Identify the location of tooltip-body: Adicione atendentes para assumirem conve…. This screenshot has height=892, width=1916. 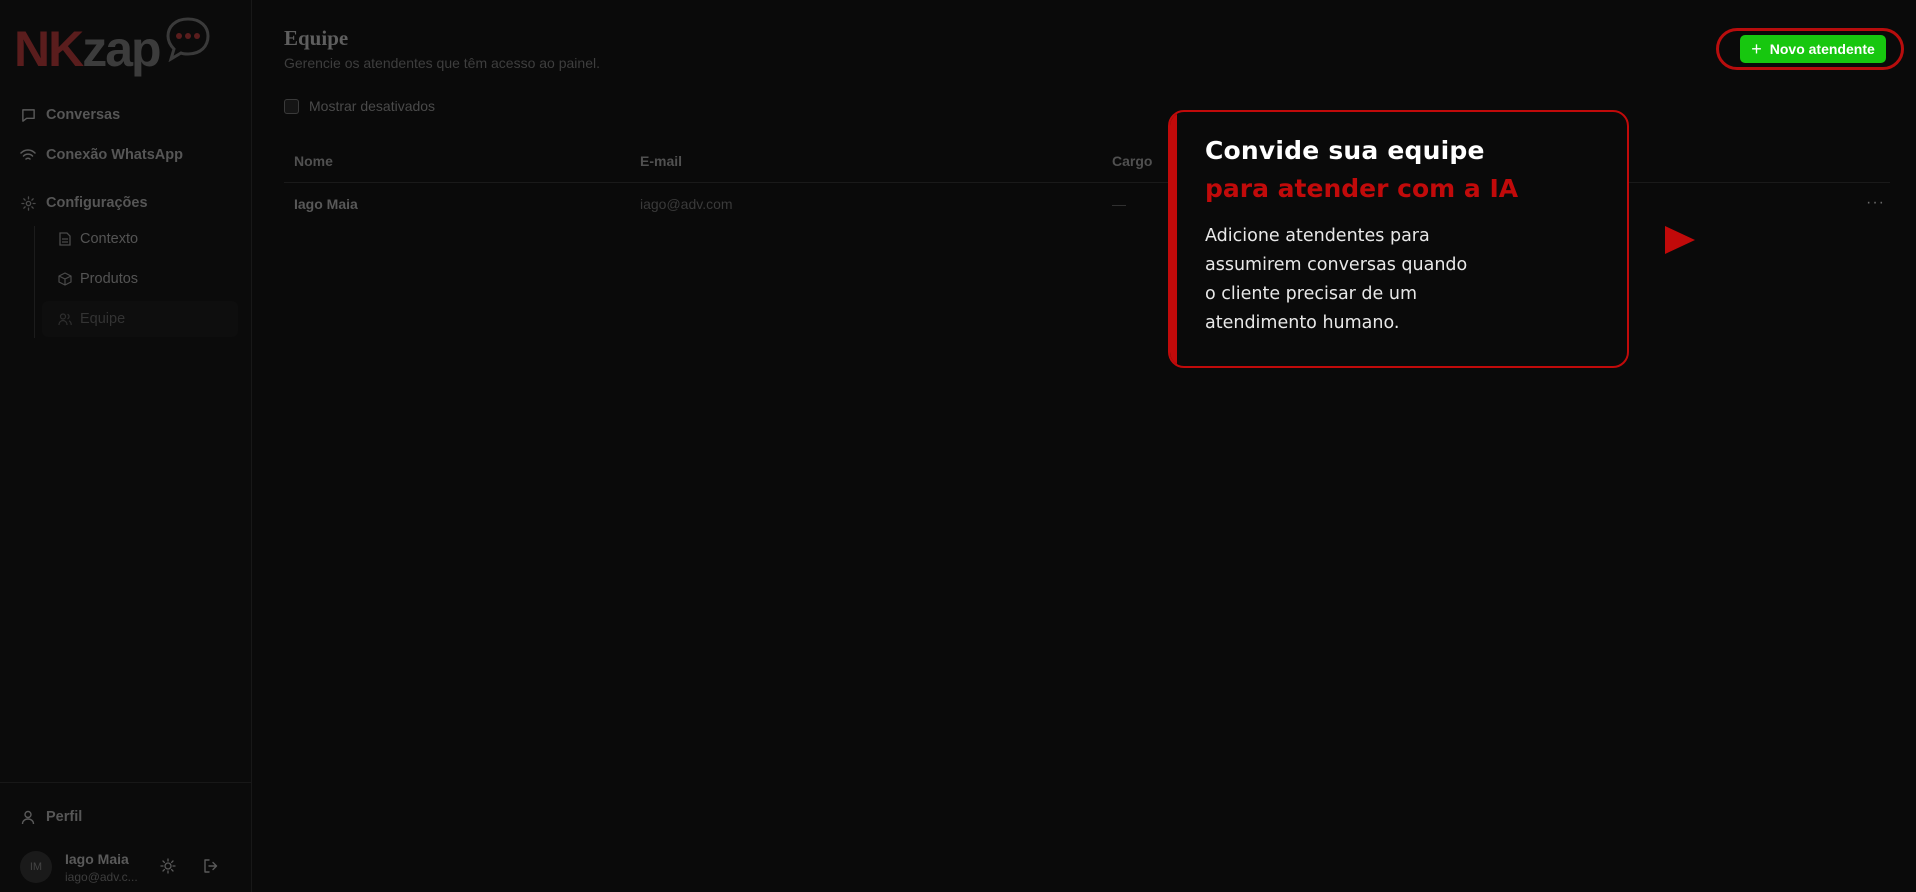
(1355, 280).